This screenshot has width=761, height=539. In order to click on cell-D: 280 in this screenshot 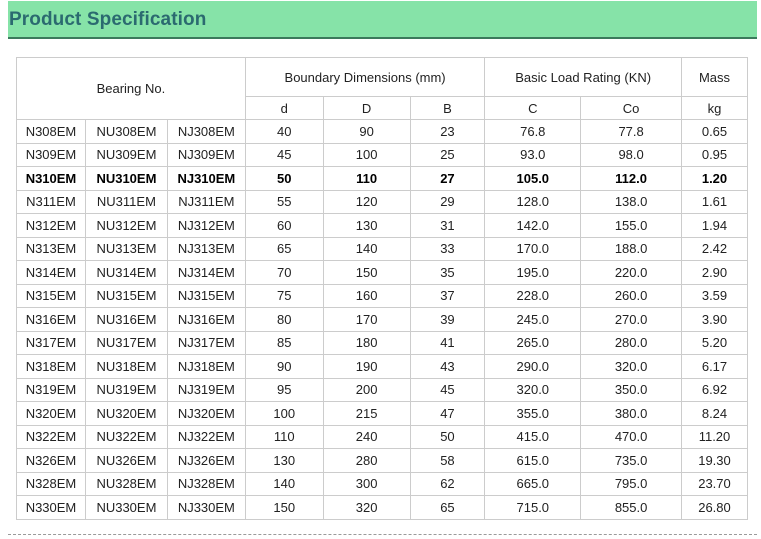, I will do `click(366, 460)`.